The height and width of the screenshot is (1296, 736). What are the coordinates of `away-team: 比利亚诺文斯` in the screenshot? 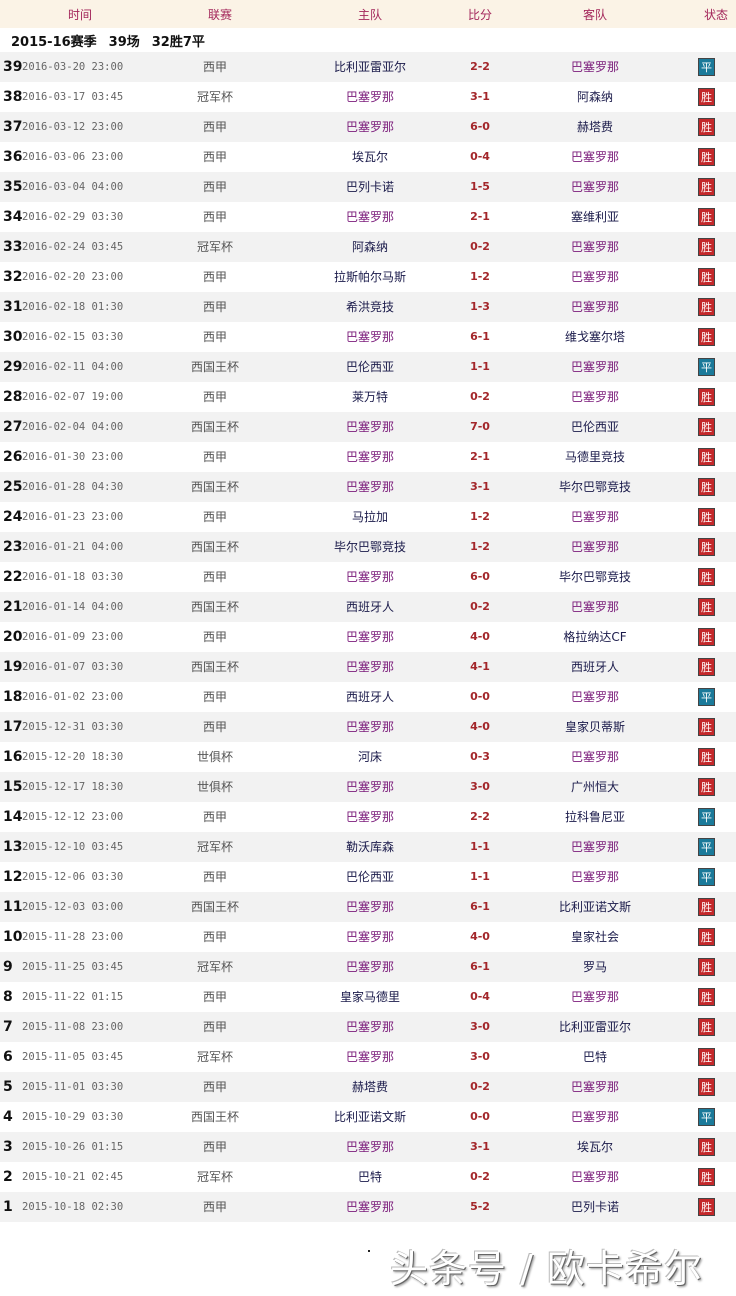 It's located at (595, 907).